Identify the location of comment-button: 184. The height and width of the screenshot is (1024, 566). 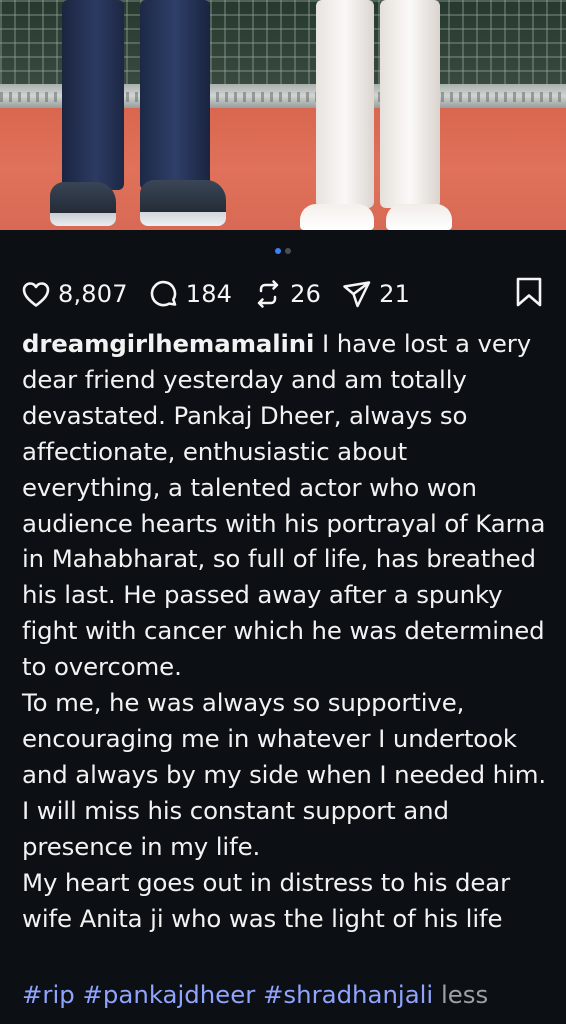
(190, 294).